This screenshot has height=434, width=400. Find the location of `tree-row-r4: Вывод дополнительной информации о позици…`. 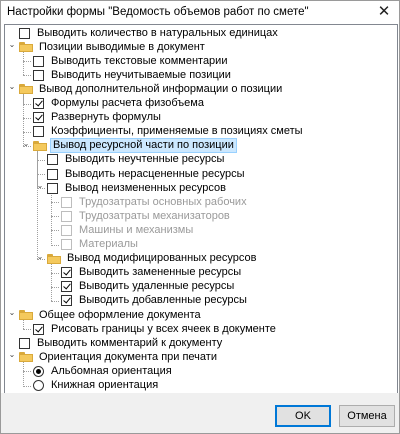

tree-row-r4: Вывод дополнительной информации о позици… is located at coordinates (151, 89).